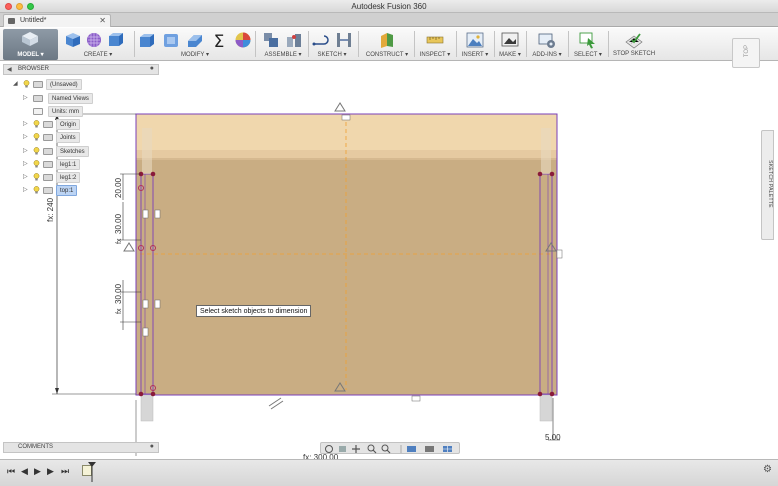 The height and width of the screenshot is (486, 778). Describe the element at coordinates (429, 449) in the screenshot. I see `grid-settings-icon` at that location.